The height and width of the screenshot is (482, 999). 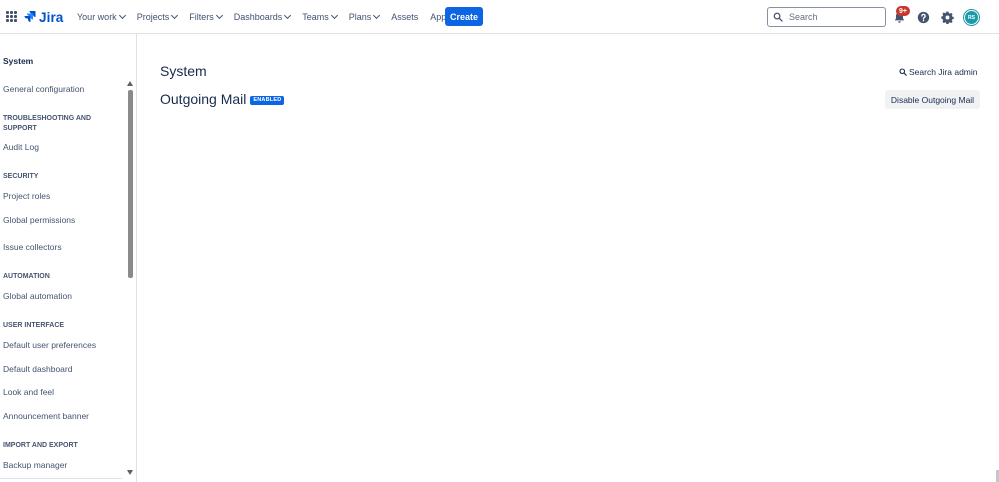 I want to click on nav-assets-label: Assets, so click(x=405, y=17).